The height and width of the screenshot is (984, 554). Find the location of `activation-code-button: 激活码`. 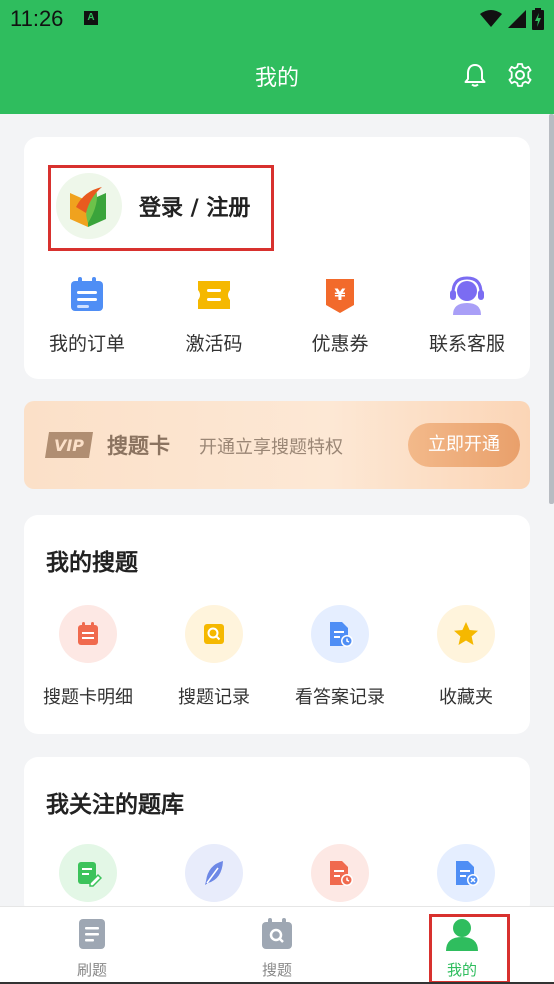

activation-code-button: 激活码 is located at coordinates (214, 315).